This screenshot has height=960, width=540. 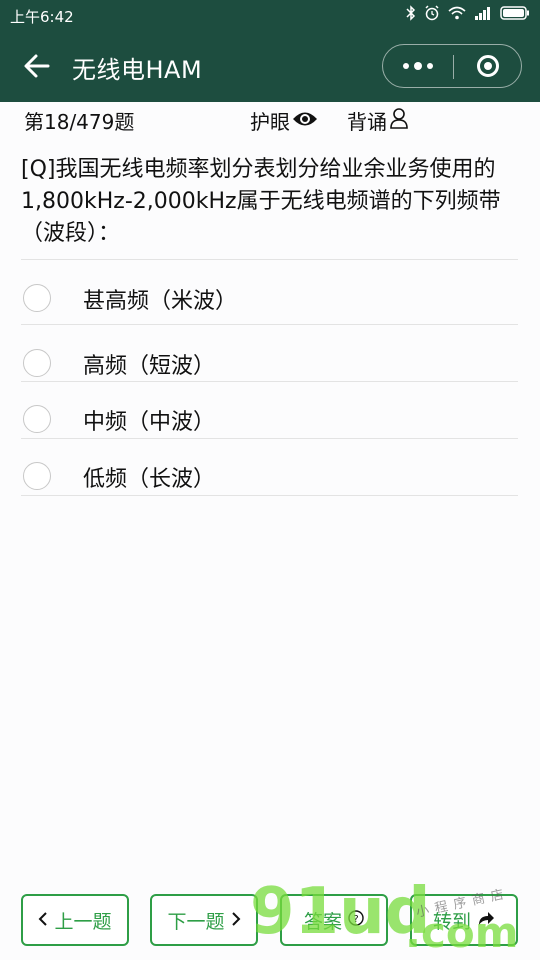 What do you see at coordinates (149, 479) in the screenshot?
I see `option-label: 低频（长波）` at bounding box center [149, 479].